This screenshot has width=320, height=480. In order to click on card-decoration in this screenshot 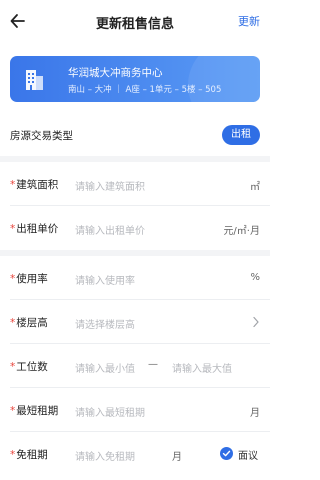, I will do `click(224, 79)`.